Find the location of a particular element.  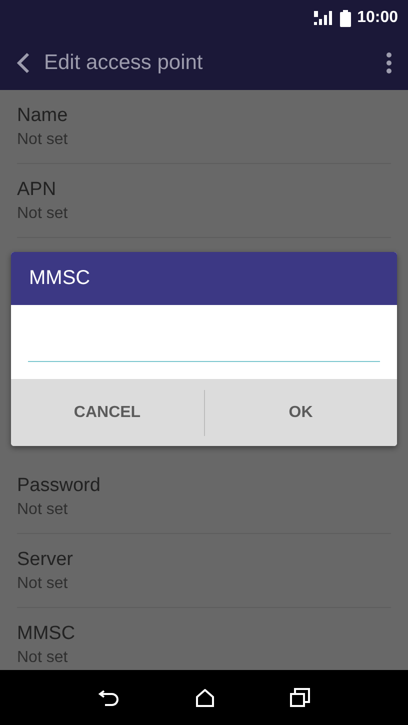

setting-label: MMSC is located at coordinates (46, 633).